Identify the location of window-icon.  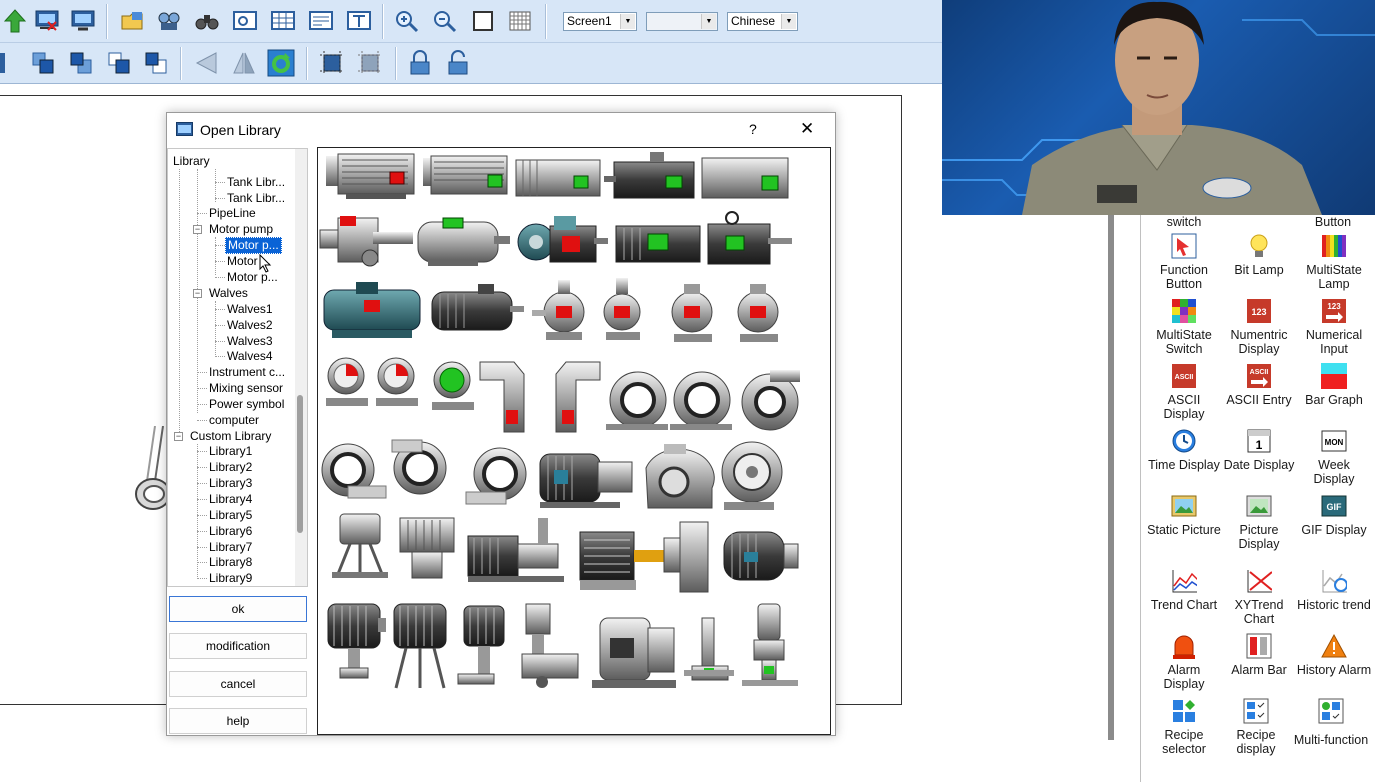
(245, 21).